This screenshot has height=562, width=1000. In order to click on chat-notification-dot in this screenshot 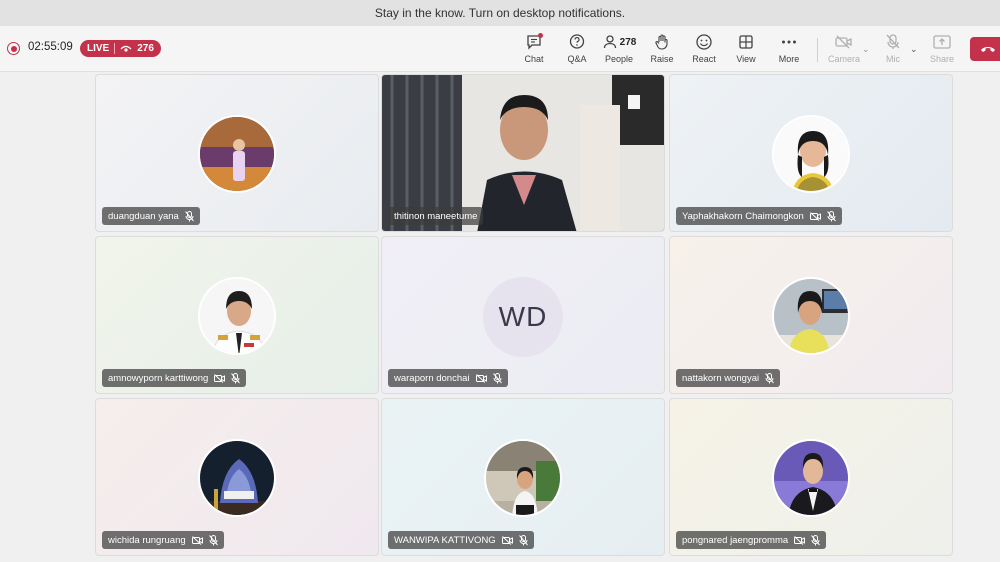, I will do `click(540, 35)`.